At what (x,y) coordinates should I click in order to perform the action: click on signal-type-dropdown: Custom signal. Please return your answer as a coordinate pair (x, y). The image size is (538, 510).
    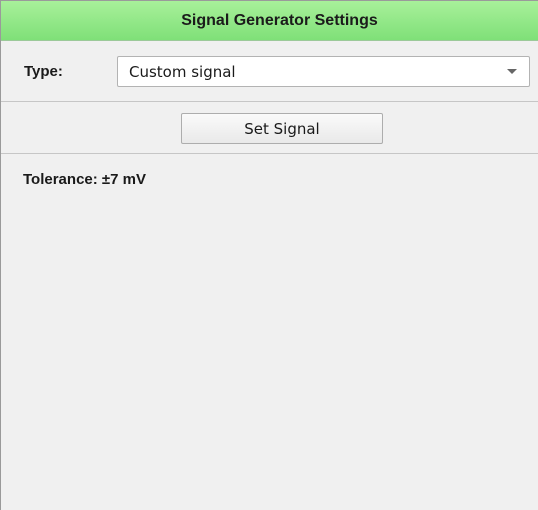
    Looking at the image, I should click on (323, 71).